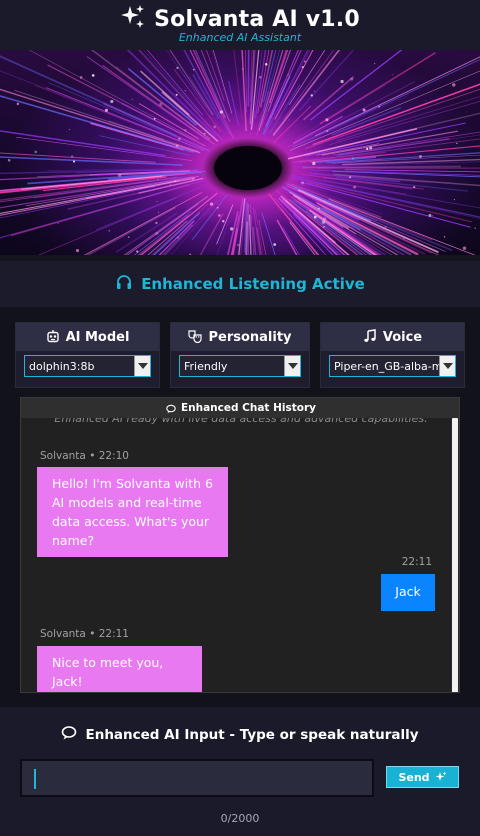 The height and width of the screenshot is (836, 480). I want to click on send-button: Send, so click(422, 777).